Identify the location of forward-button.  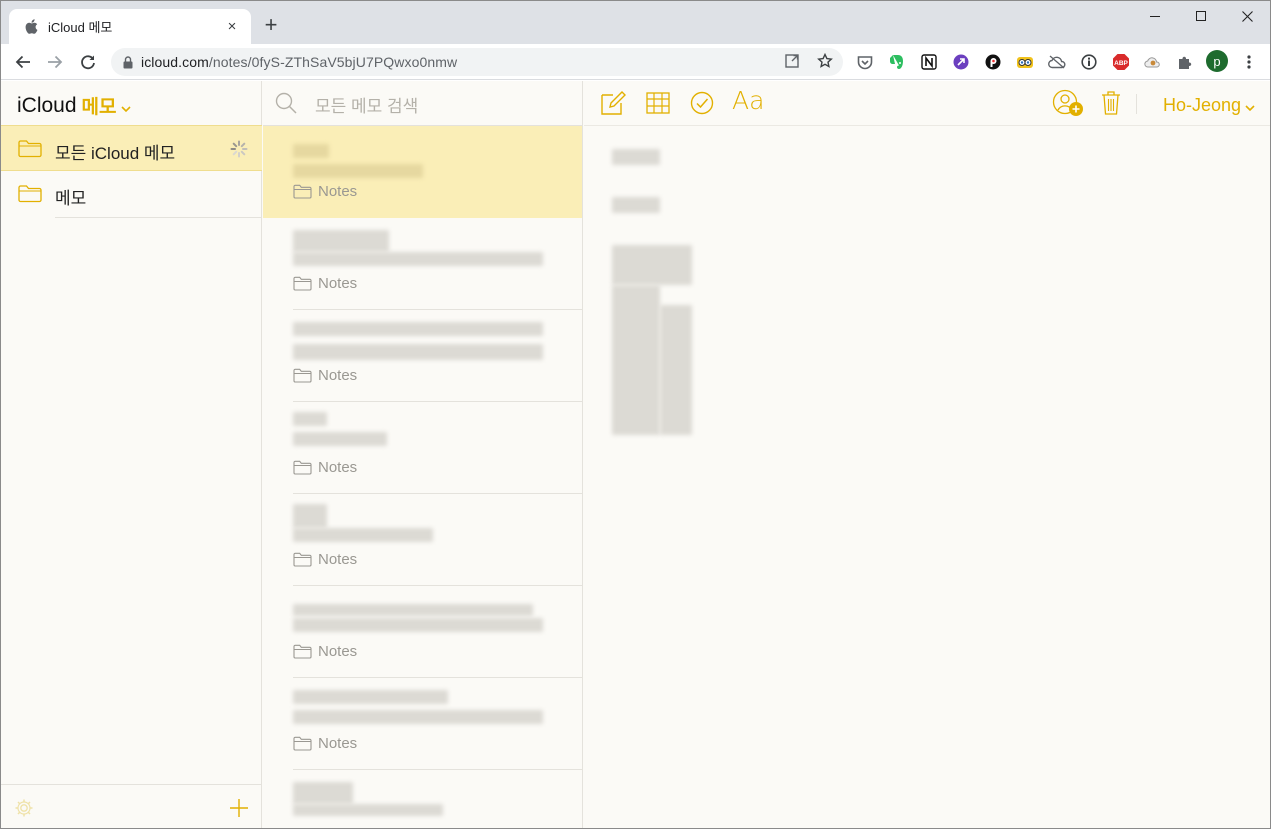
(55, 62).